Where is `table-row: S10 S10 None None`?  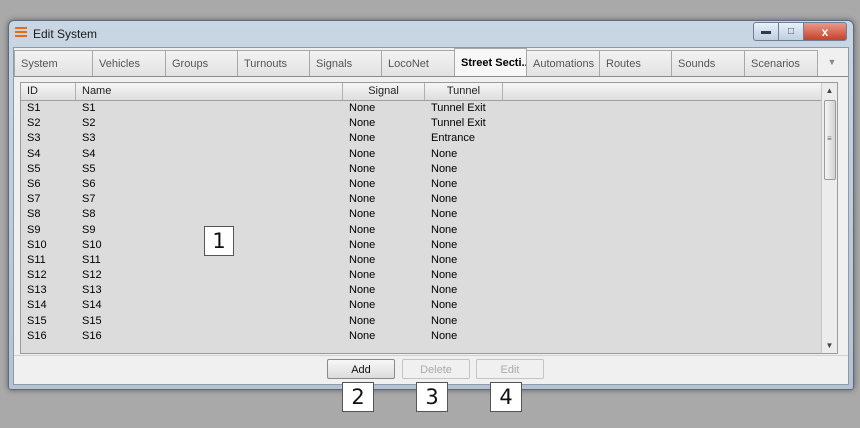
table-row: S10 S10 None None is located at coordinates (421, 245).